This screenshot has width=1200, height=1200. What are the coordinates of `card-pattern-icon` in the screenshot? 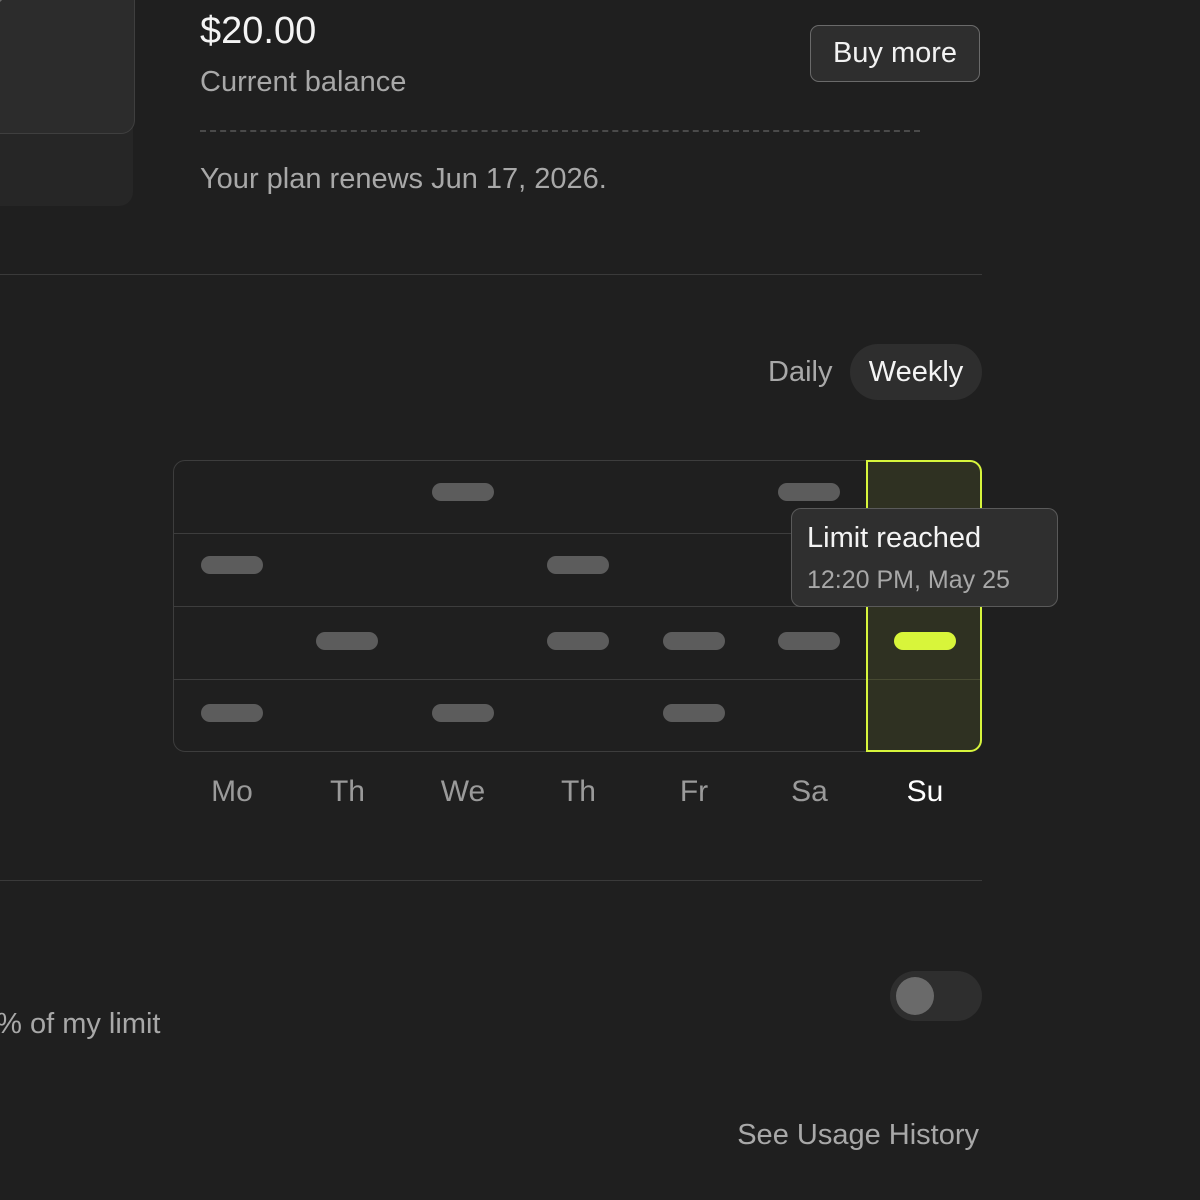 It's located at (1, 1).